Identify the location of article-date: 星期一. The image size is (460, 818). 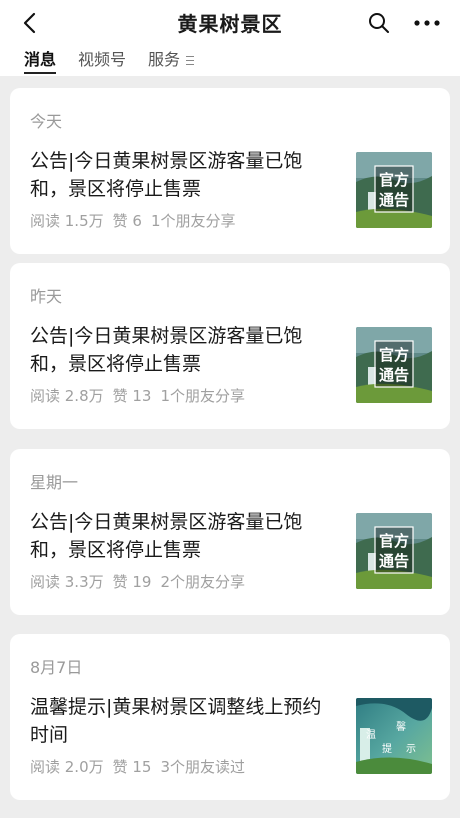
(54, 482).